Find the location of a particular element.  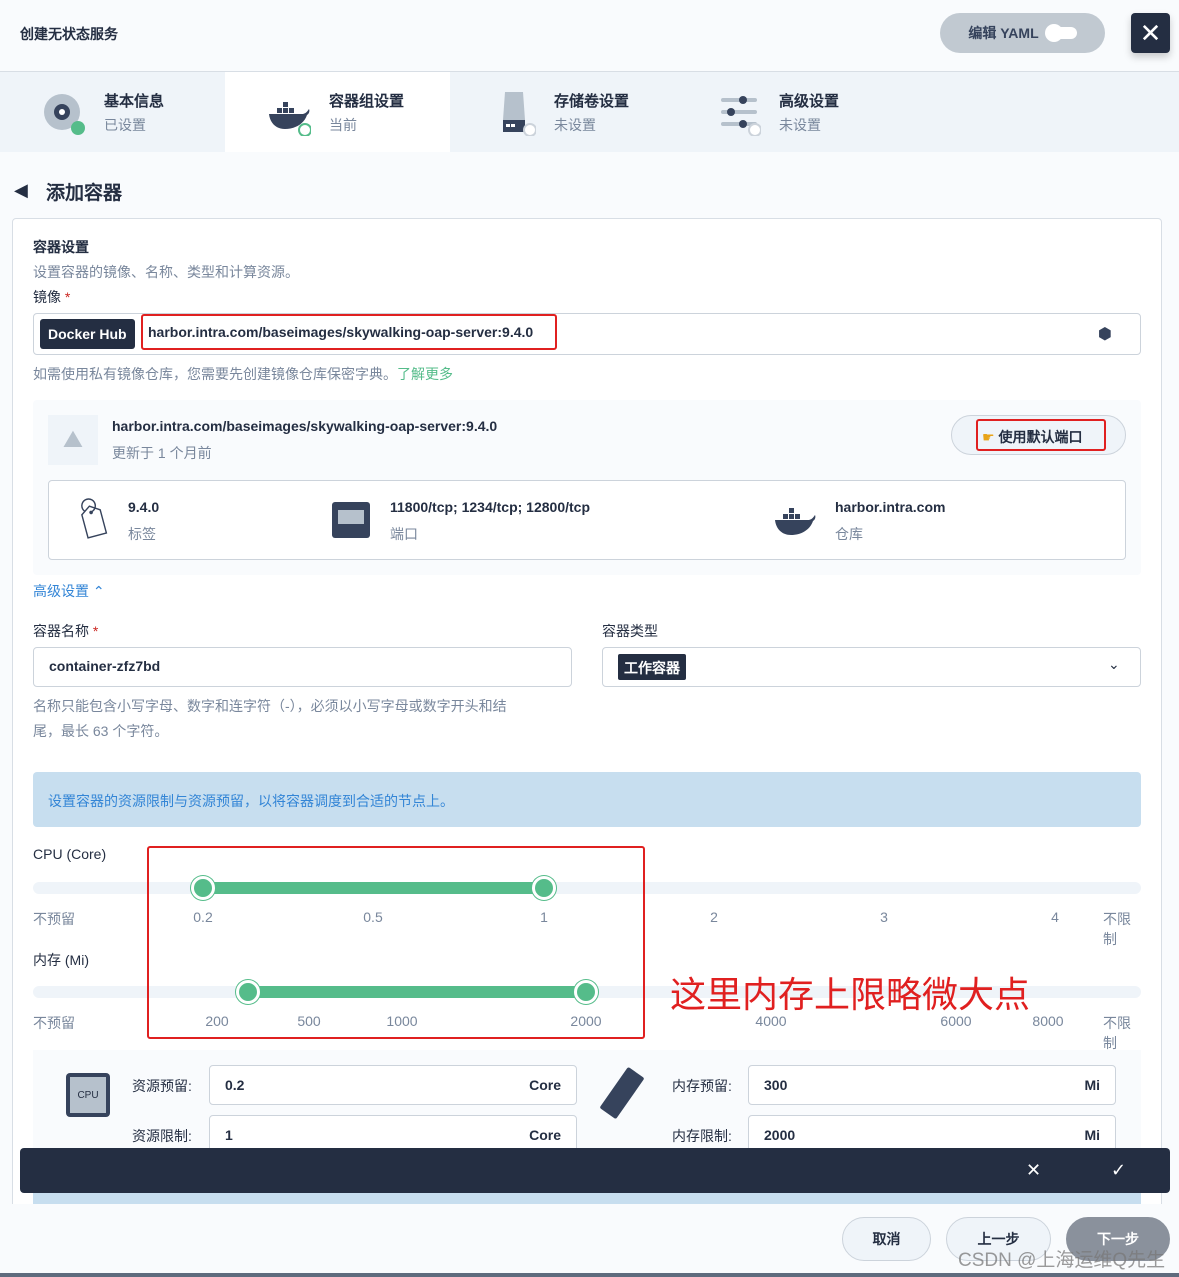

advanced-settings-toggle: 高级设置 ⌃ is located at coordinates (69, 591).